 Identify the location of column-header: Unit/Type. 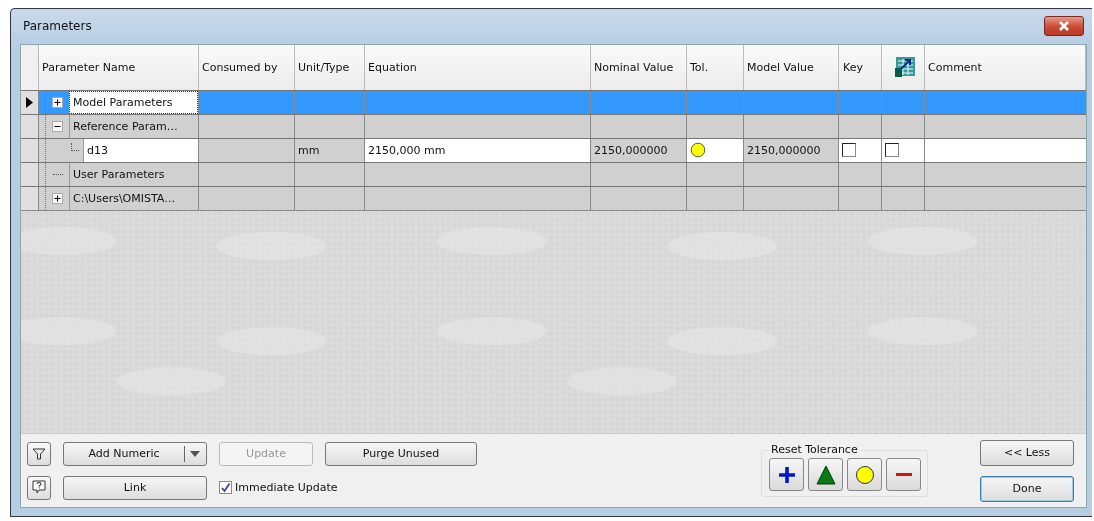
(330, 67).